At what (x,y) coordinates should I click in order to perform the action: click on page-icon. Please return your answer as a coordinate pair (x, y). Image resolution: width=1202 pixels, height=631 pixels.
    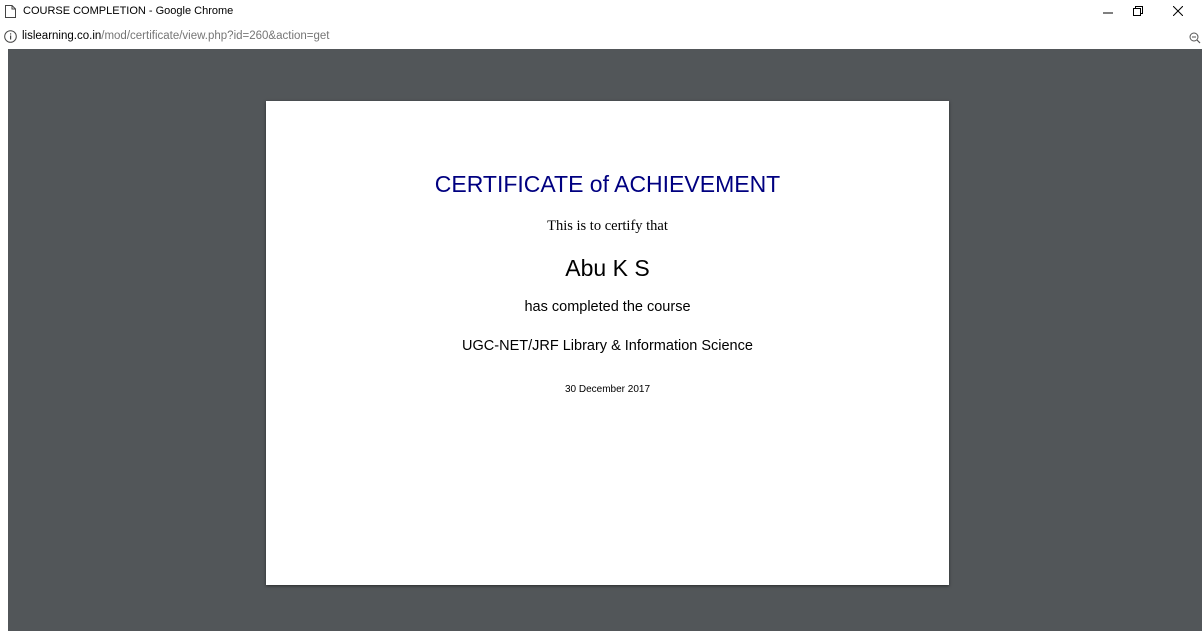
    Looking at the image, I should click on (10, 11).